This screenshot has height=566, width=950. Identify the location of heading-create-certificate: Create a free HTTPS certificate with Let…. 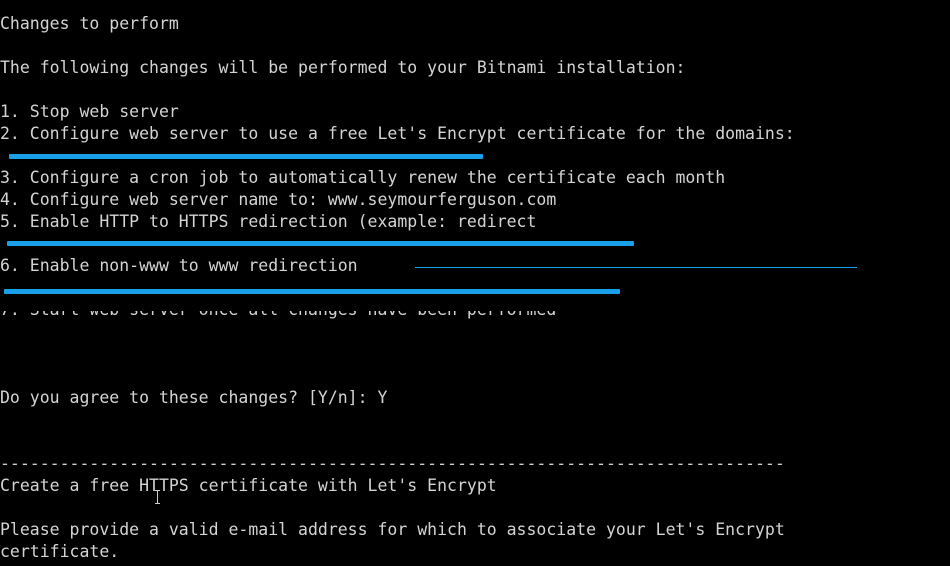
(248, 485).